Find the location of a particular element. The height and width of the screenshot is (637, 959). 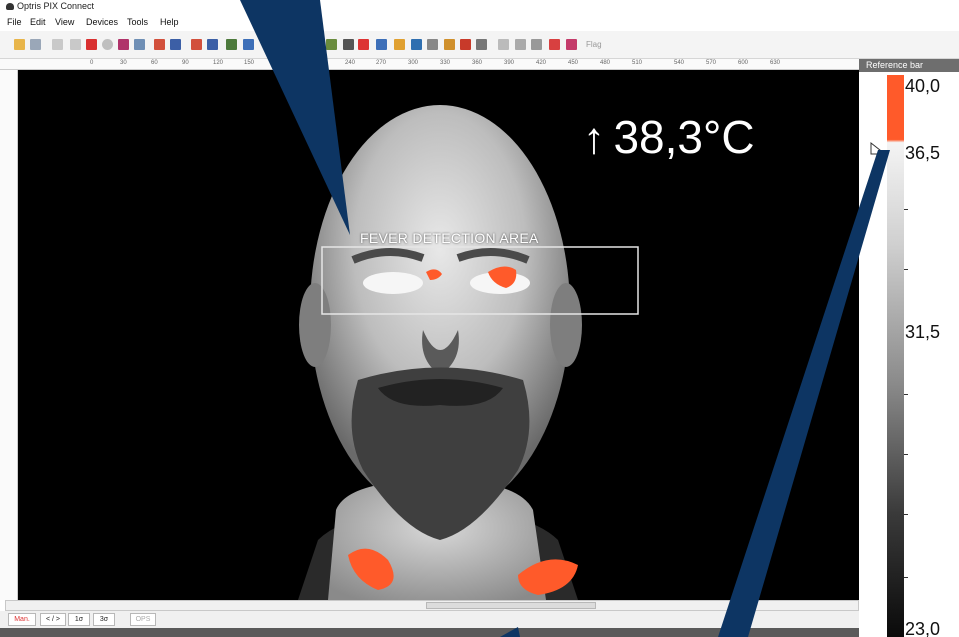

sort-icon is located at coordinates (520, 44).